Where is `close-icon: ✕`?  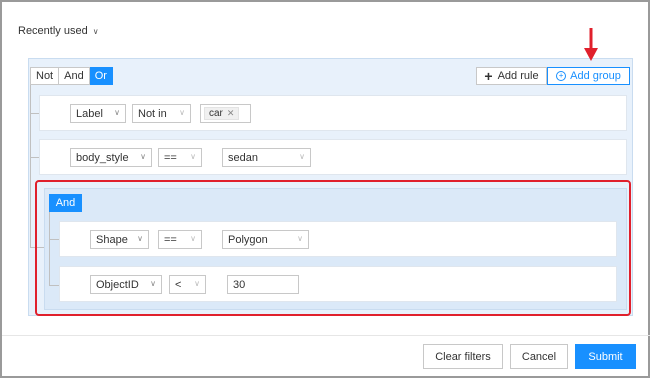
close-icon: ✕ is located at coordinates (231, 113).